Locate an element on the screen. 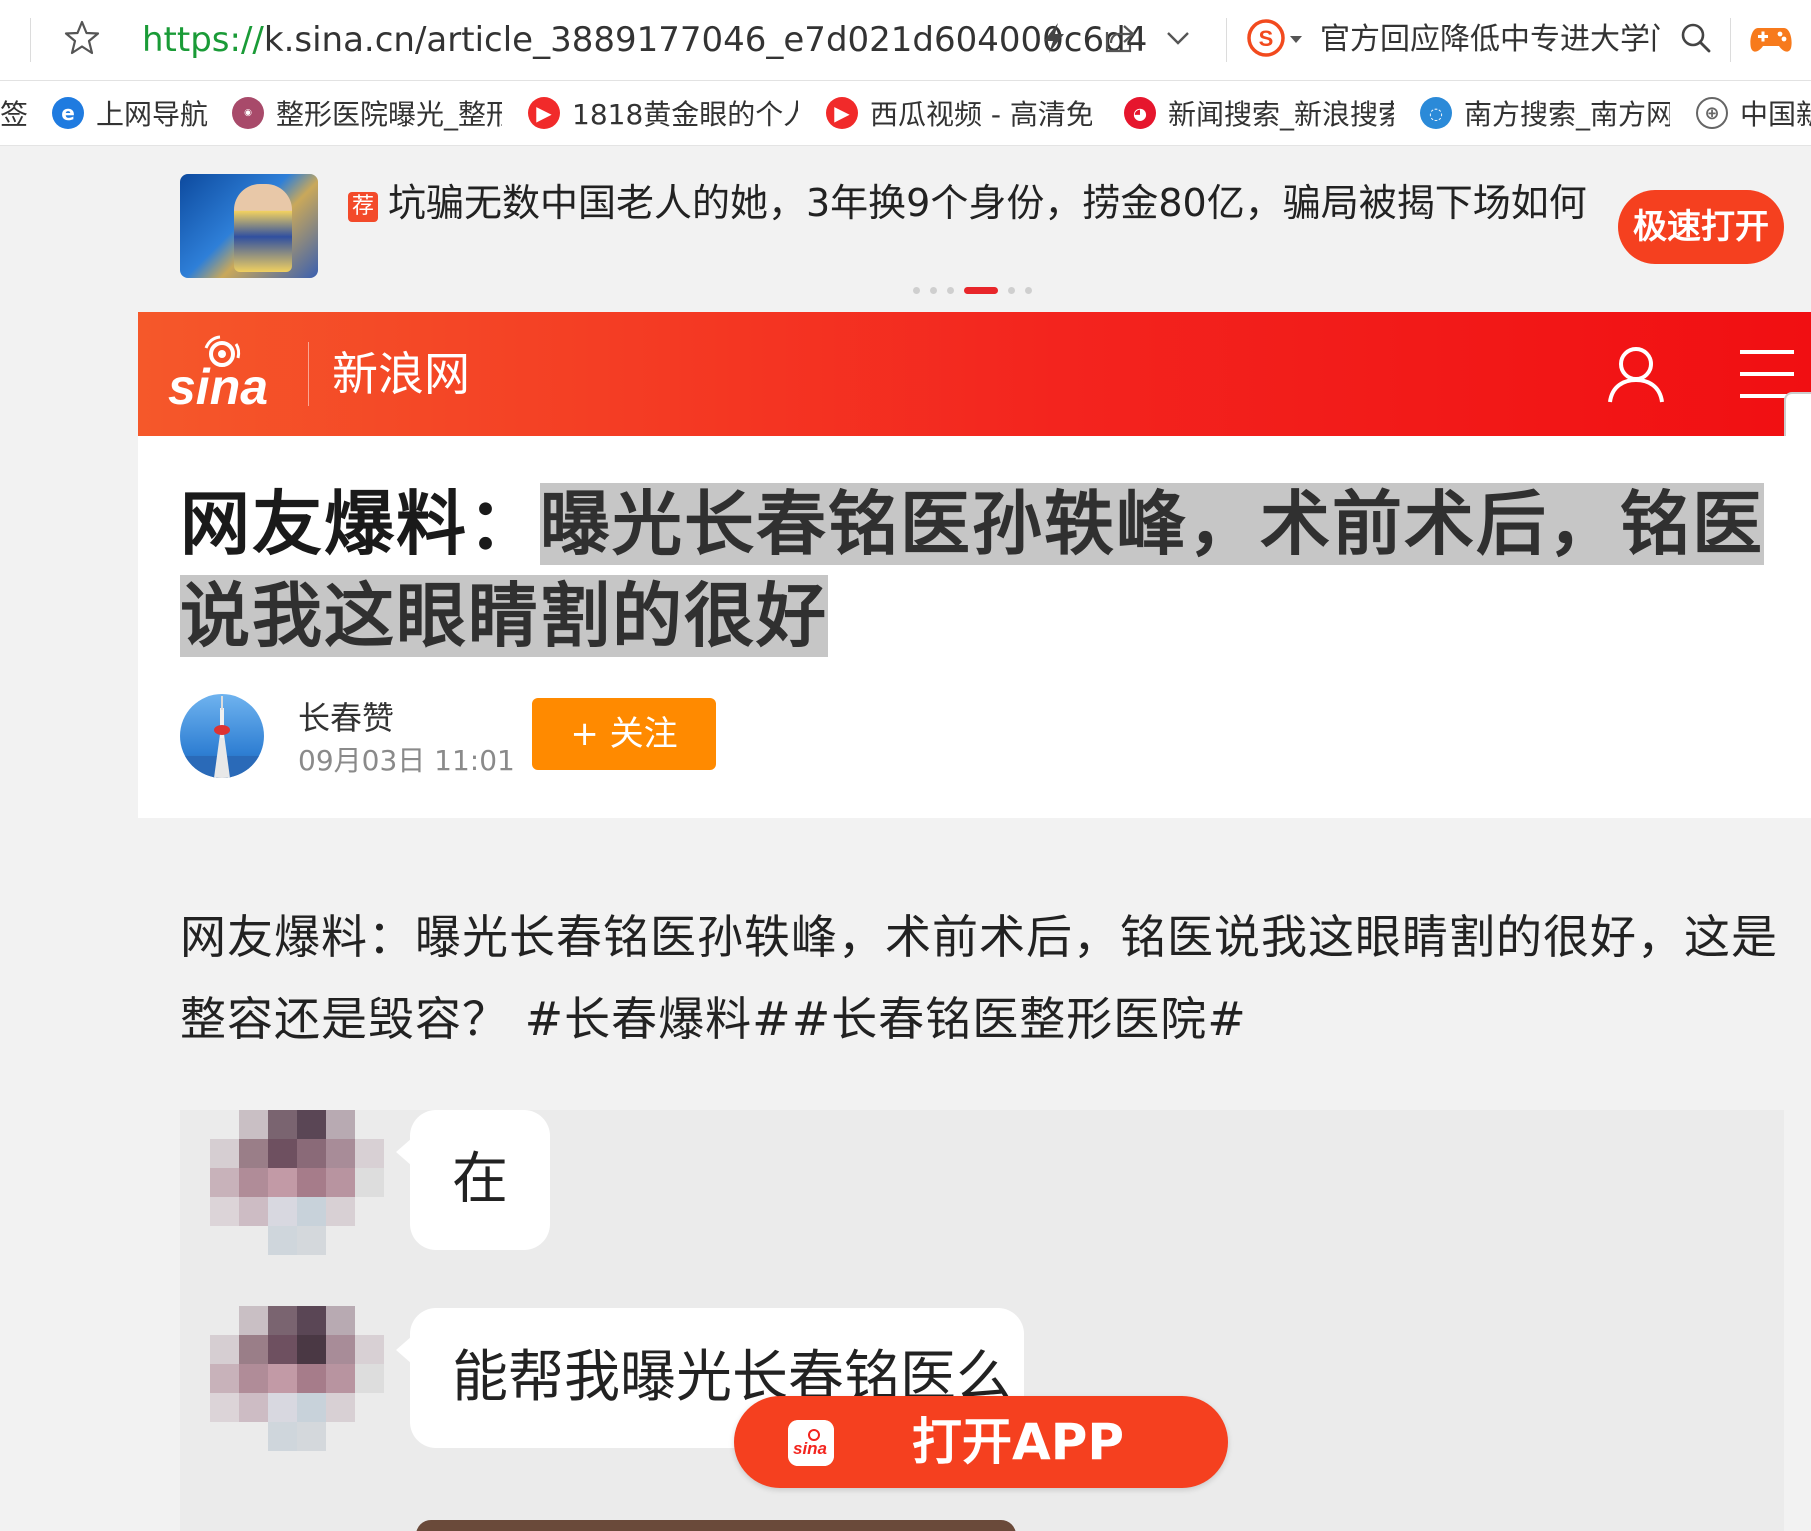 This screenshot has width=1811, height=1531. carousel-indicator is located at coordinates (972, 290).